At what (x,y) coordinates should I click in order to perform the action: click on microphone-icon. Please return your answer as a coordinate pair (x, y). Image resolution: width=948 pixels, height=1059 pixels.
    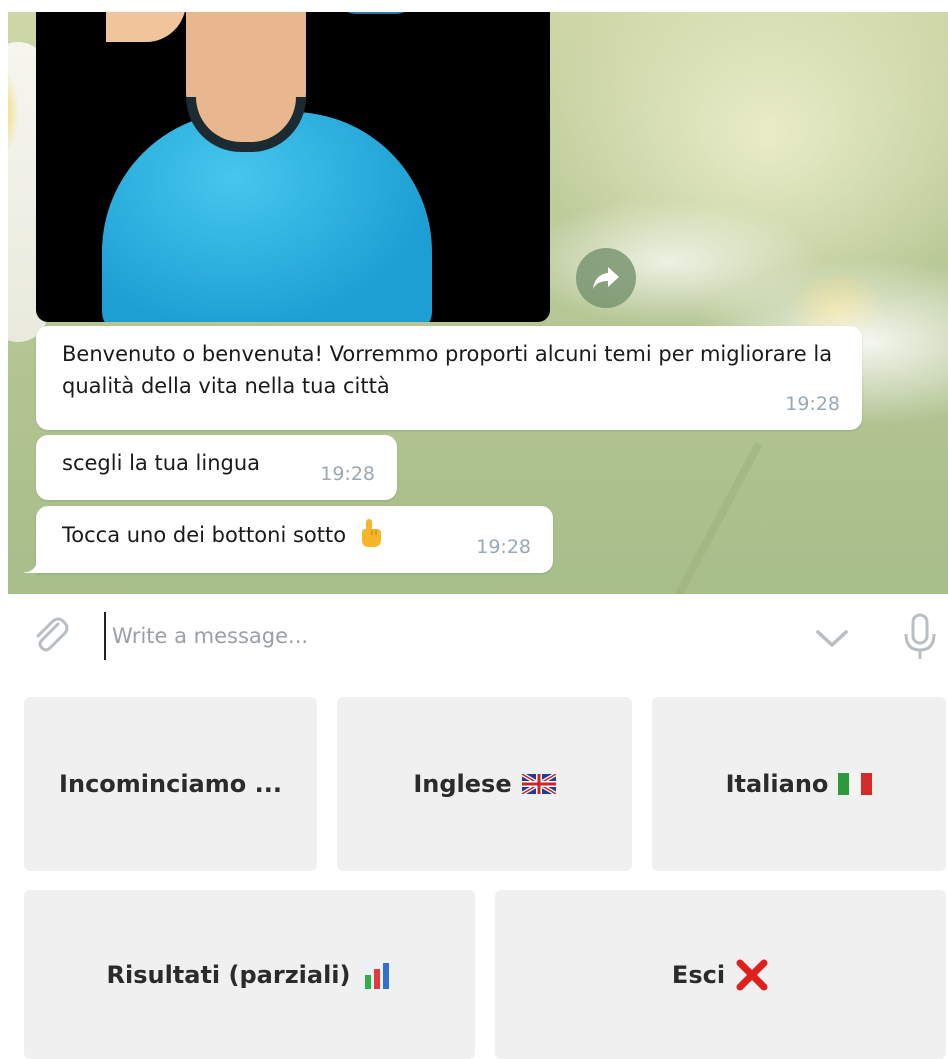
    Looking at the image, I should click on (920, 637).